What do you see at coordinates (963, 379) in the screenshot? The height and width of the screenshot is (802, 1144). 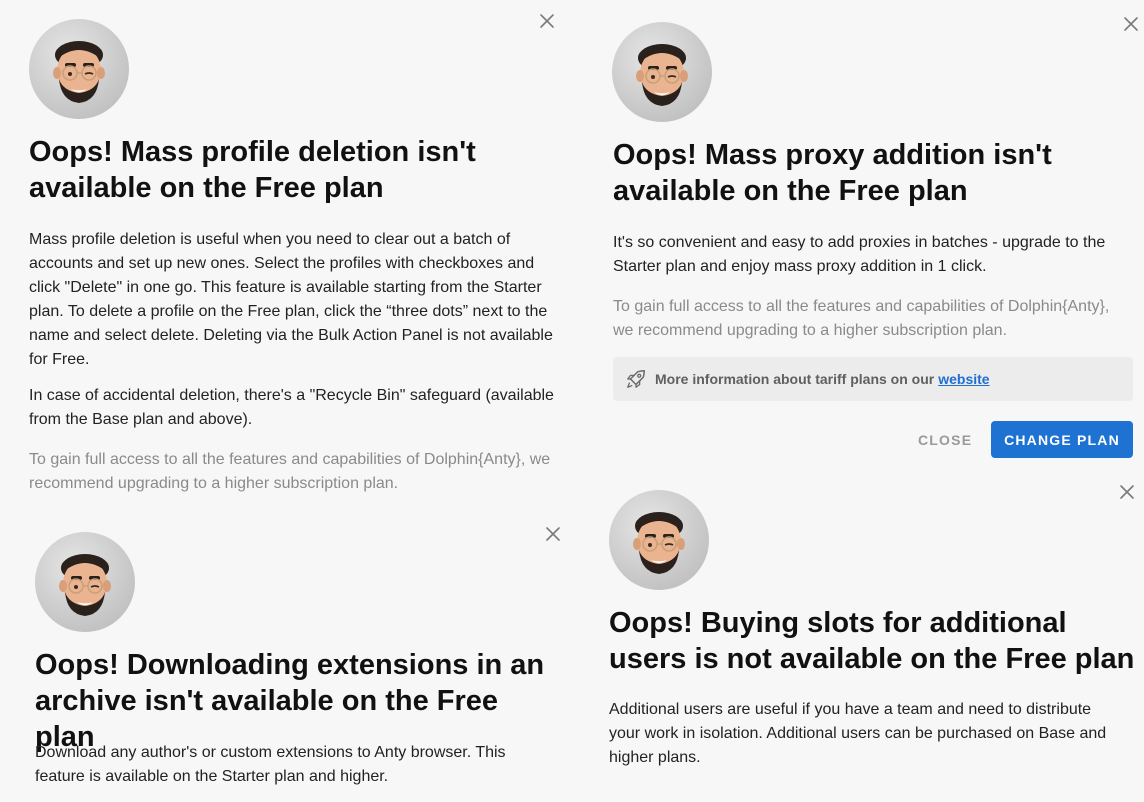 I see `website-link: website` at bounding box center [963, 379].